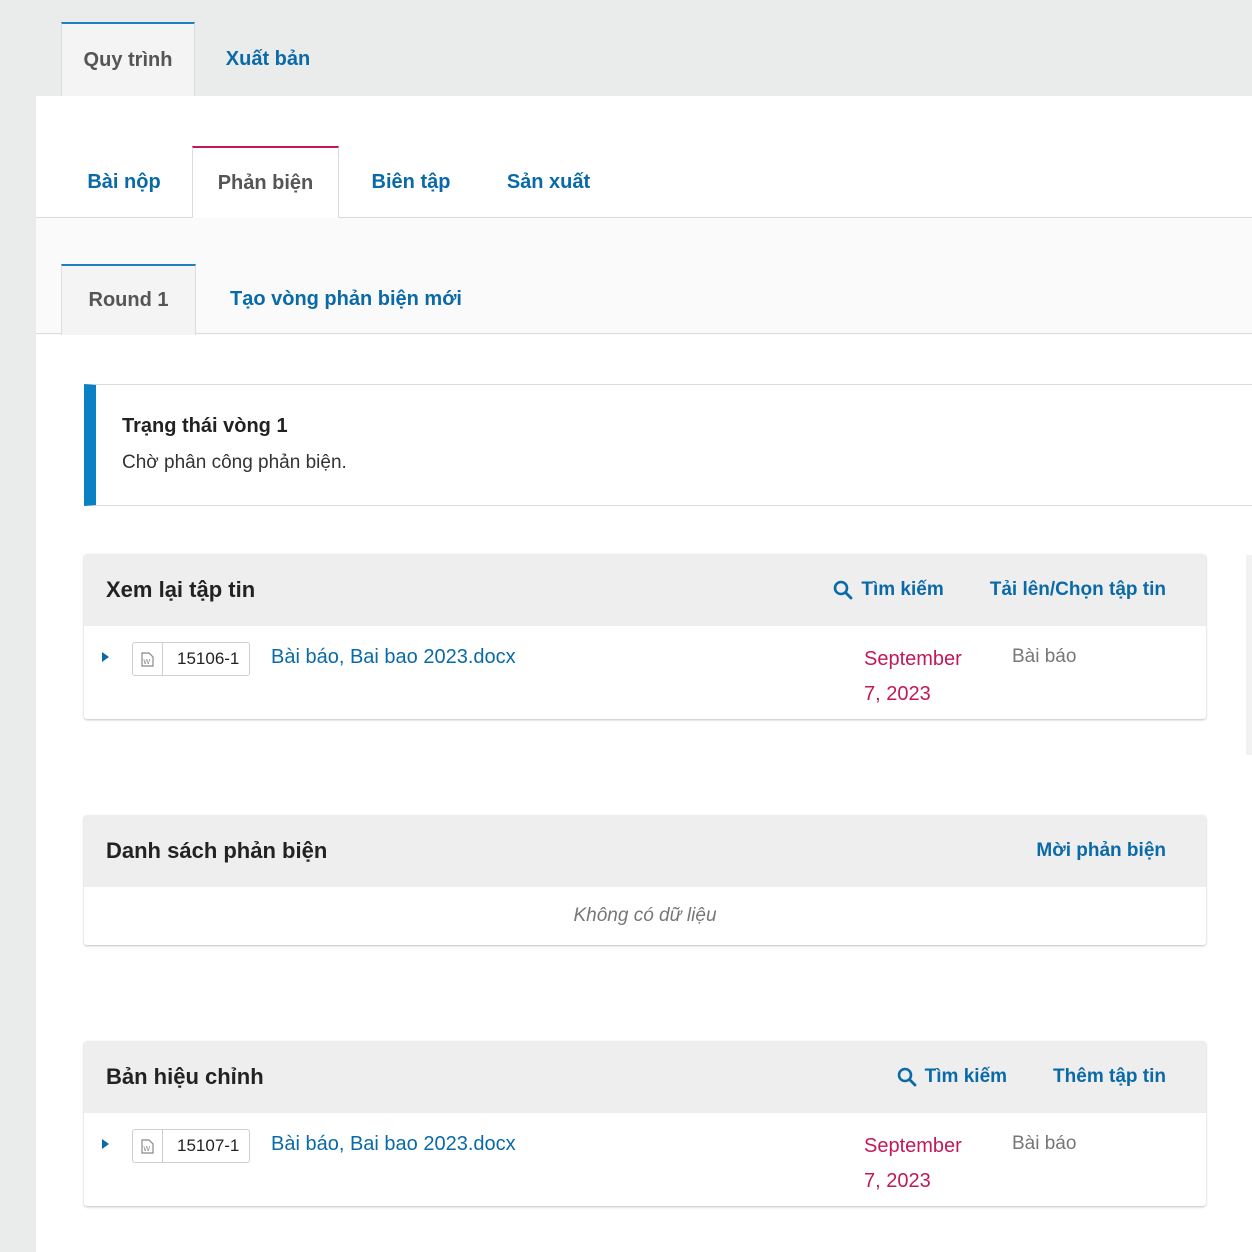 This screenshot has width=1252, height=1252. Describe the element at coordinates (128, 299) in the screenshot. I see `tab-round-1: Round 1` at that location.